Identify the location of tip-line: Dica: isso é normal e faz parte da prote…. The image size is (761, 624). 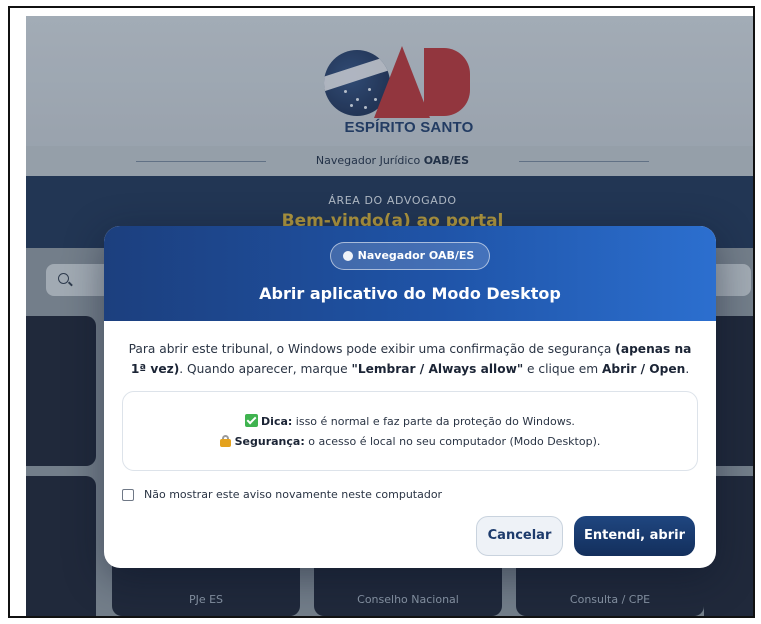
(410, 422).